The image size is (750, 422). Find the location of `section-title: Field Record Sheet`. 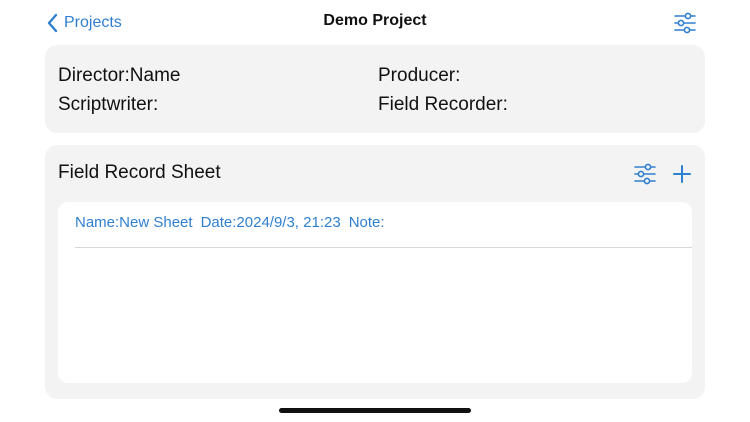

section-title: Field Record Sheet is located at coordinates (139, 172).